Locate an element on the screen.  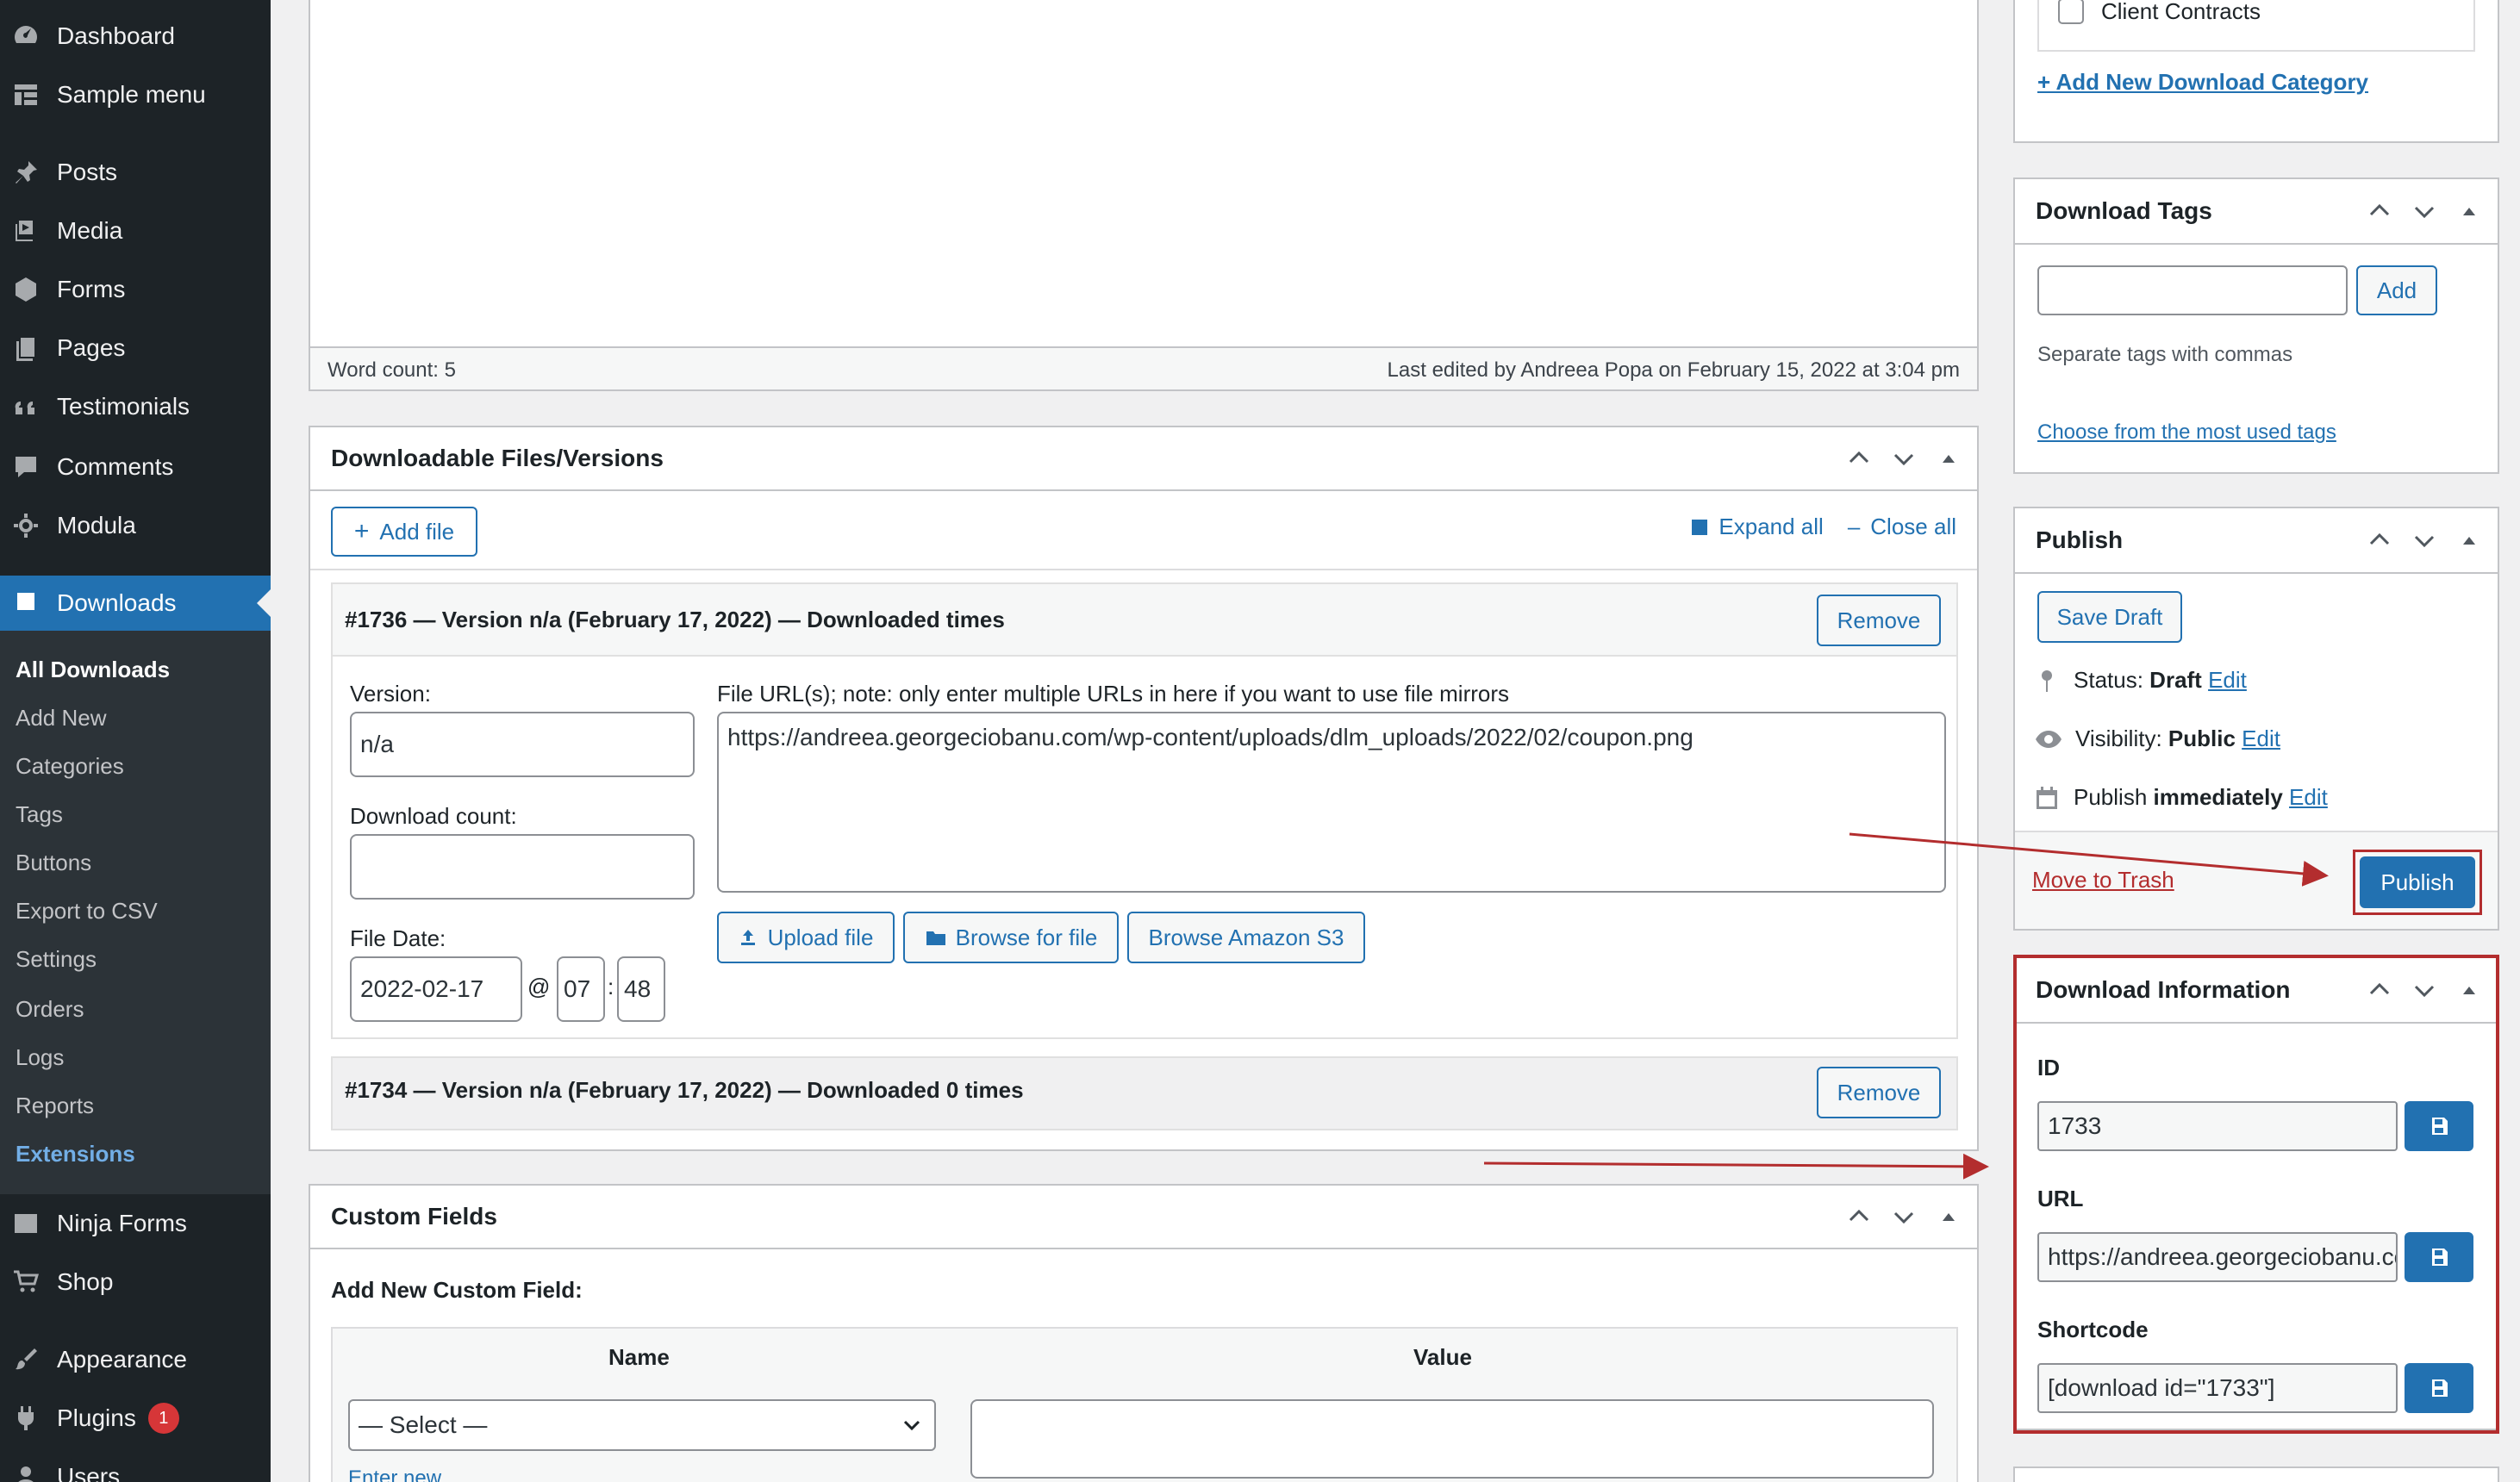
dashboard-icon is located at coordinates (26, 36).